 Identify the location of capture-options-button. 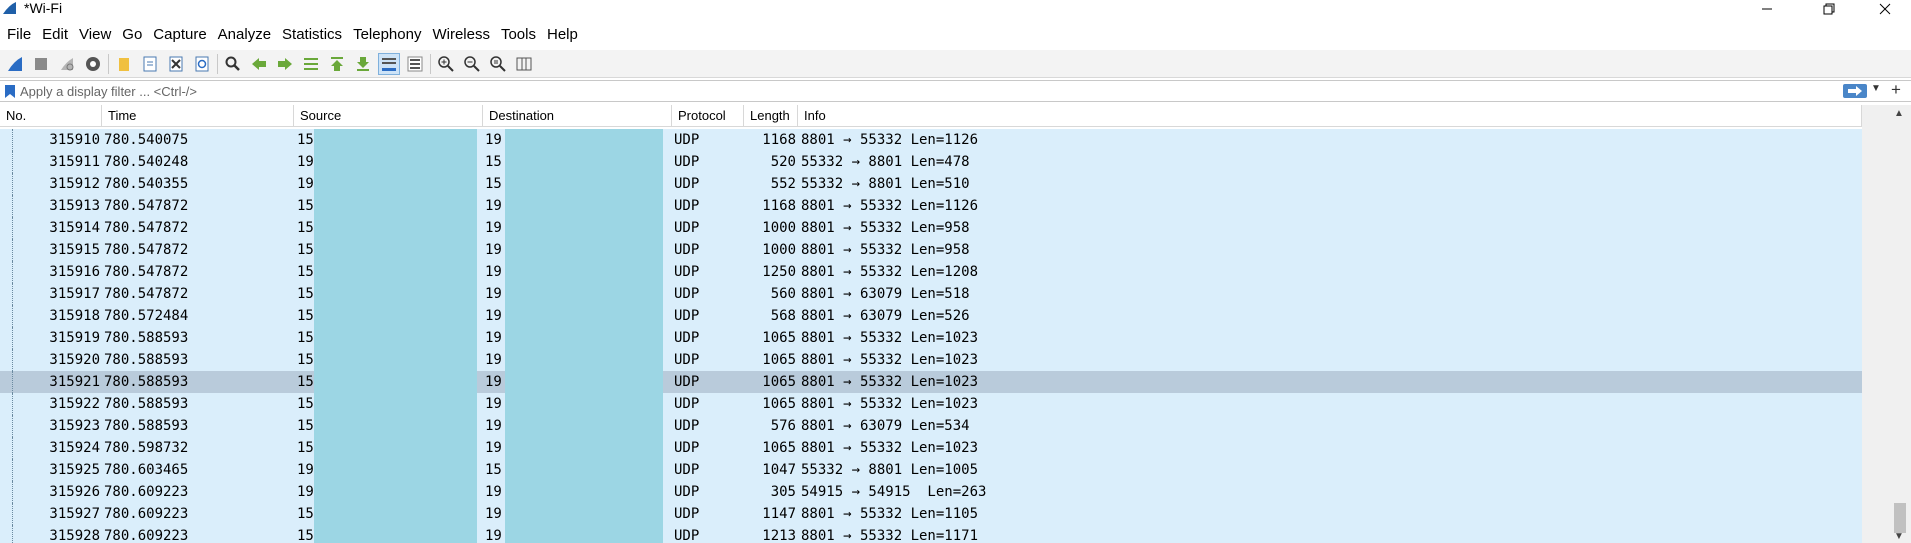
(93, 64).